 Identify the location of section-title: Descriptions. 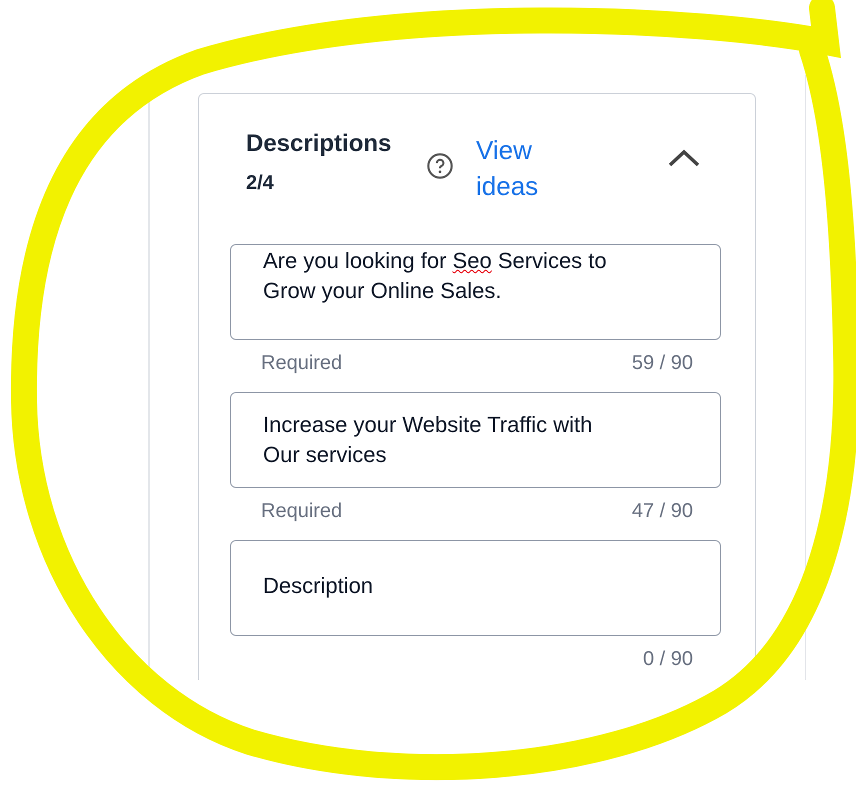
(319, 144).